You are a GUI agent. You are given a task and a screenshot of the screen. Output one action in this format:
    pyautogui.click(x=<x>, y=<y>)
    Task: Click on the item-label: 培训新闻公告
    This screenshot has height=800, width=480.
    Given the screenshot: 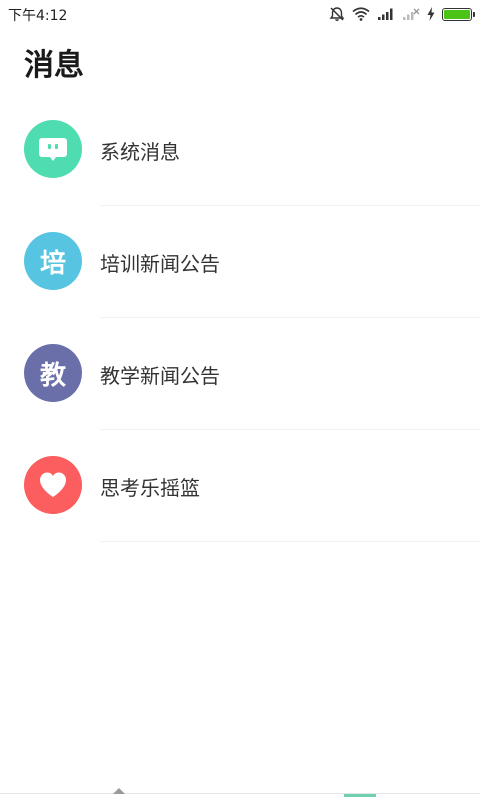 What is the action you would take?
    pyautogui.click(x=160, y=264)
    